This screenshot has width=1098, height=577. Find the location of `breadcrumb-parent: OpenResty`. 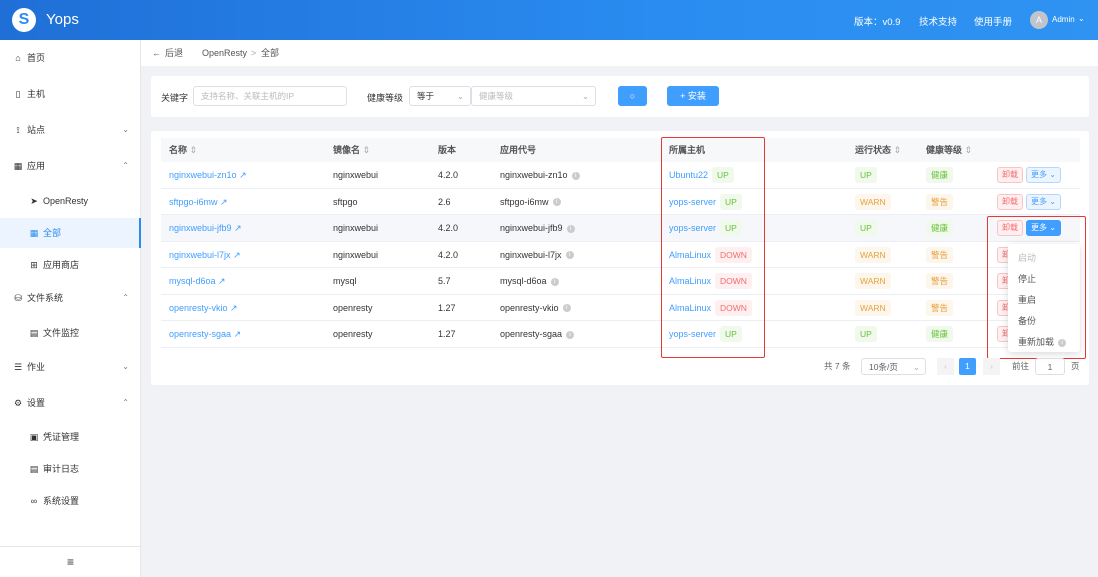

breadcrumb-parent: OpenResty is located at coordinates (224, 53).